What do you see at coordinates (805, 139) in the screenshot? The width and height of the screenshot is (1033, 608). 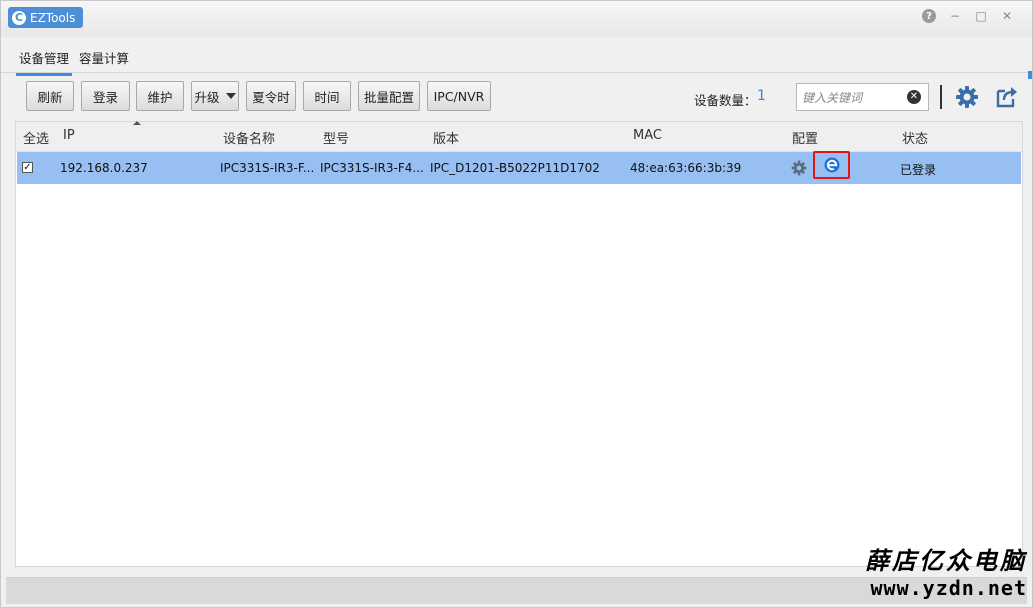 I see `header-config: 配置` at bounding box center [805, 139].